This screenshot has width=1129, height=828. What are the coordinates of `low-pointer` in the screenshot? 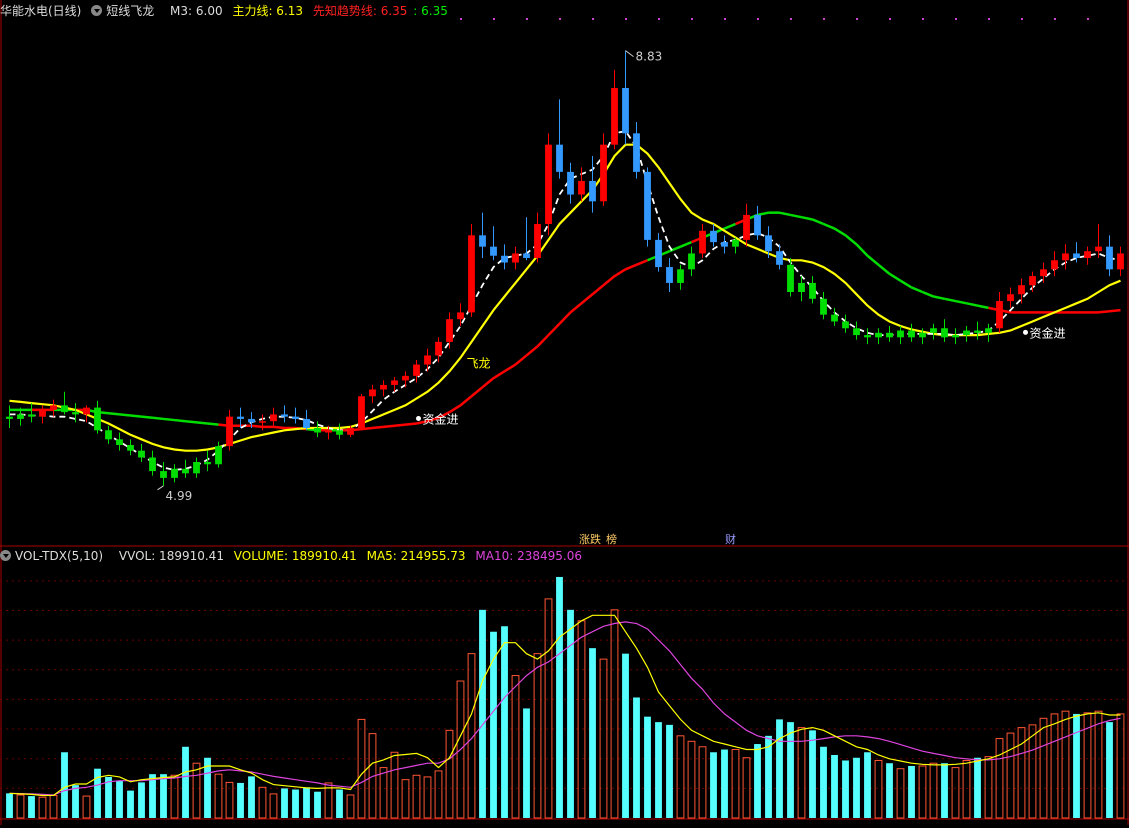 It's located at (160, 488).